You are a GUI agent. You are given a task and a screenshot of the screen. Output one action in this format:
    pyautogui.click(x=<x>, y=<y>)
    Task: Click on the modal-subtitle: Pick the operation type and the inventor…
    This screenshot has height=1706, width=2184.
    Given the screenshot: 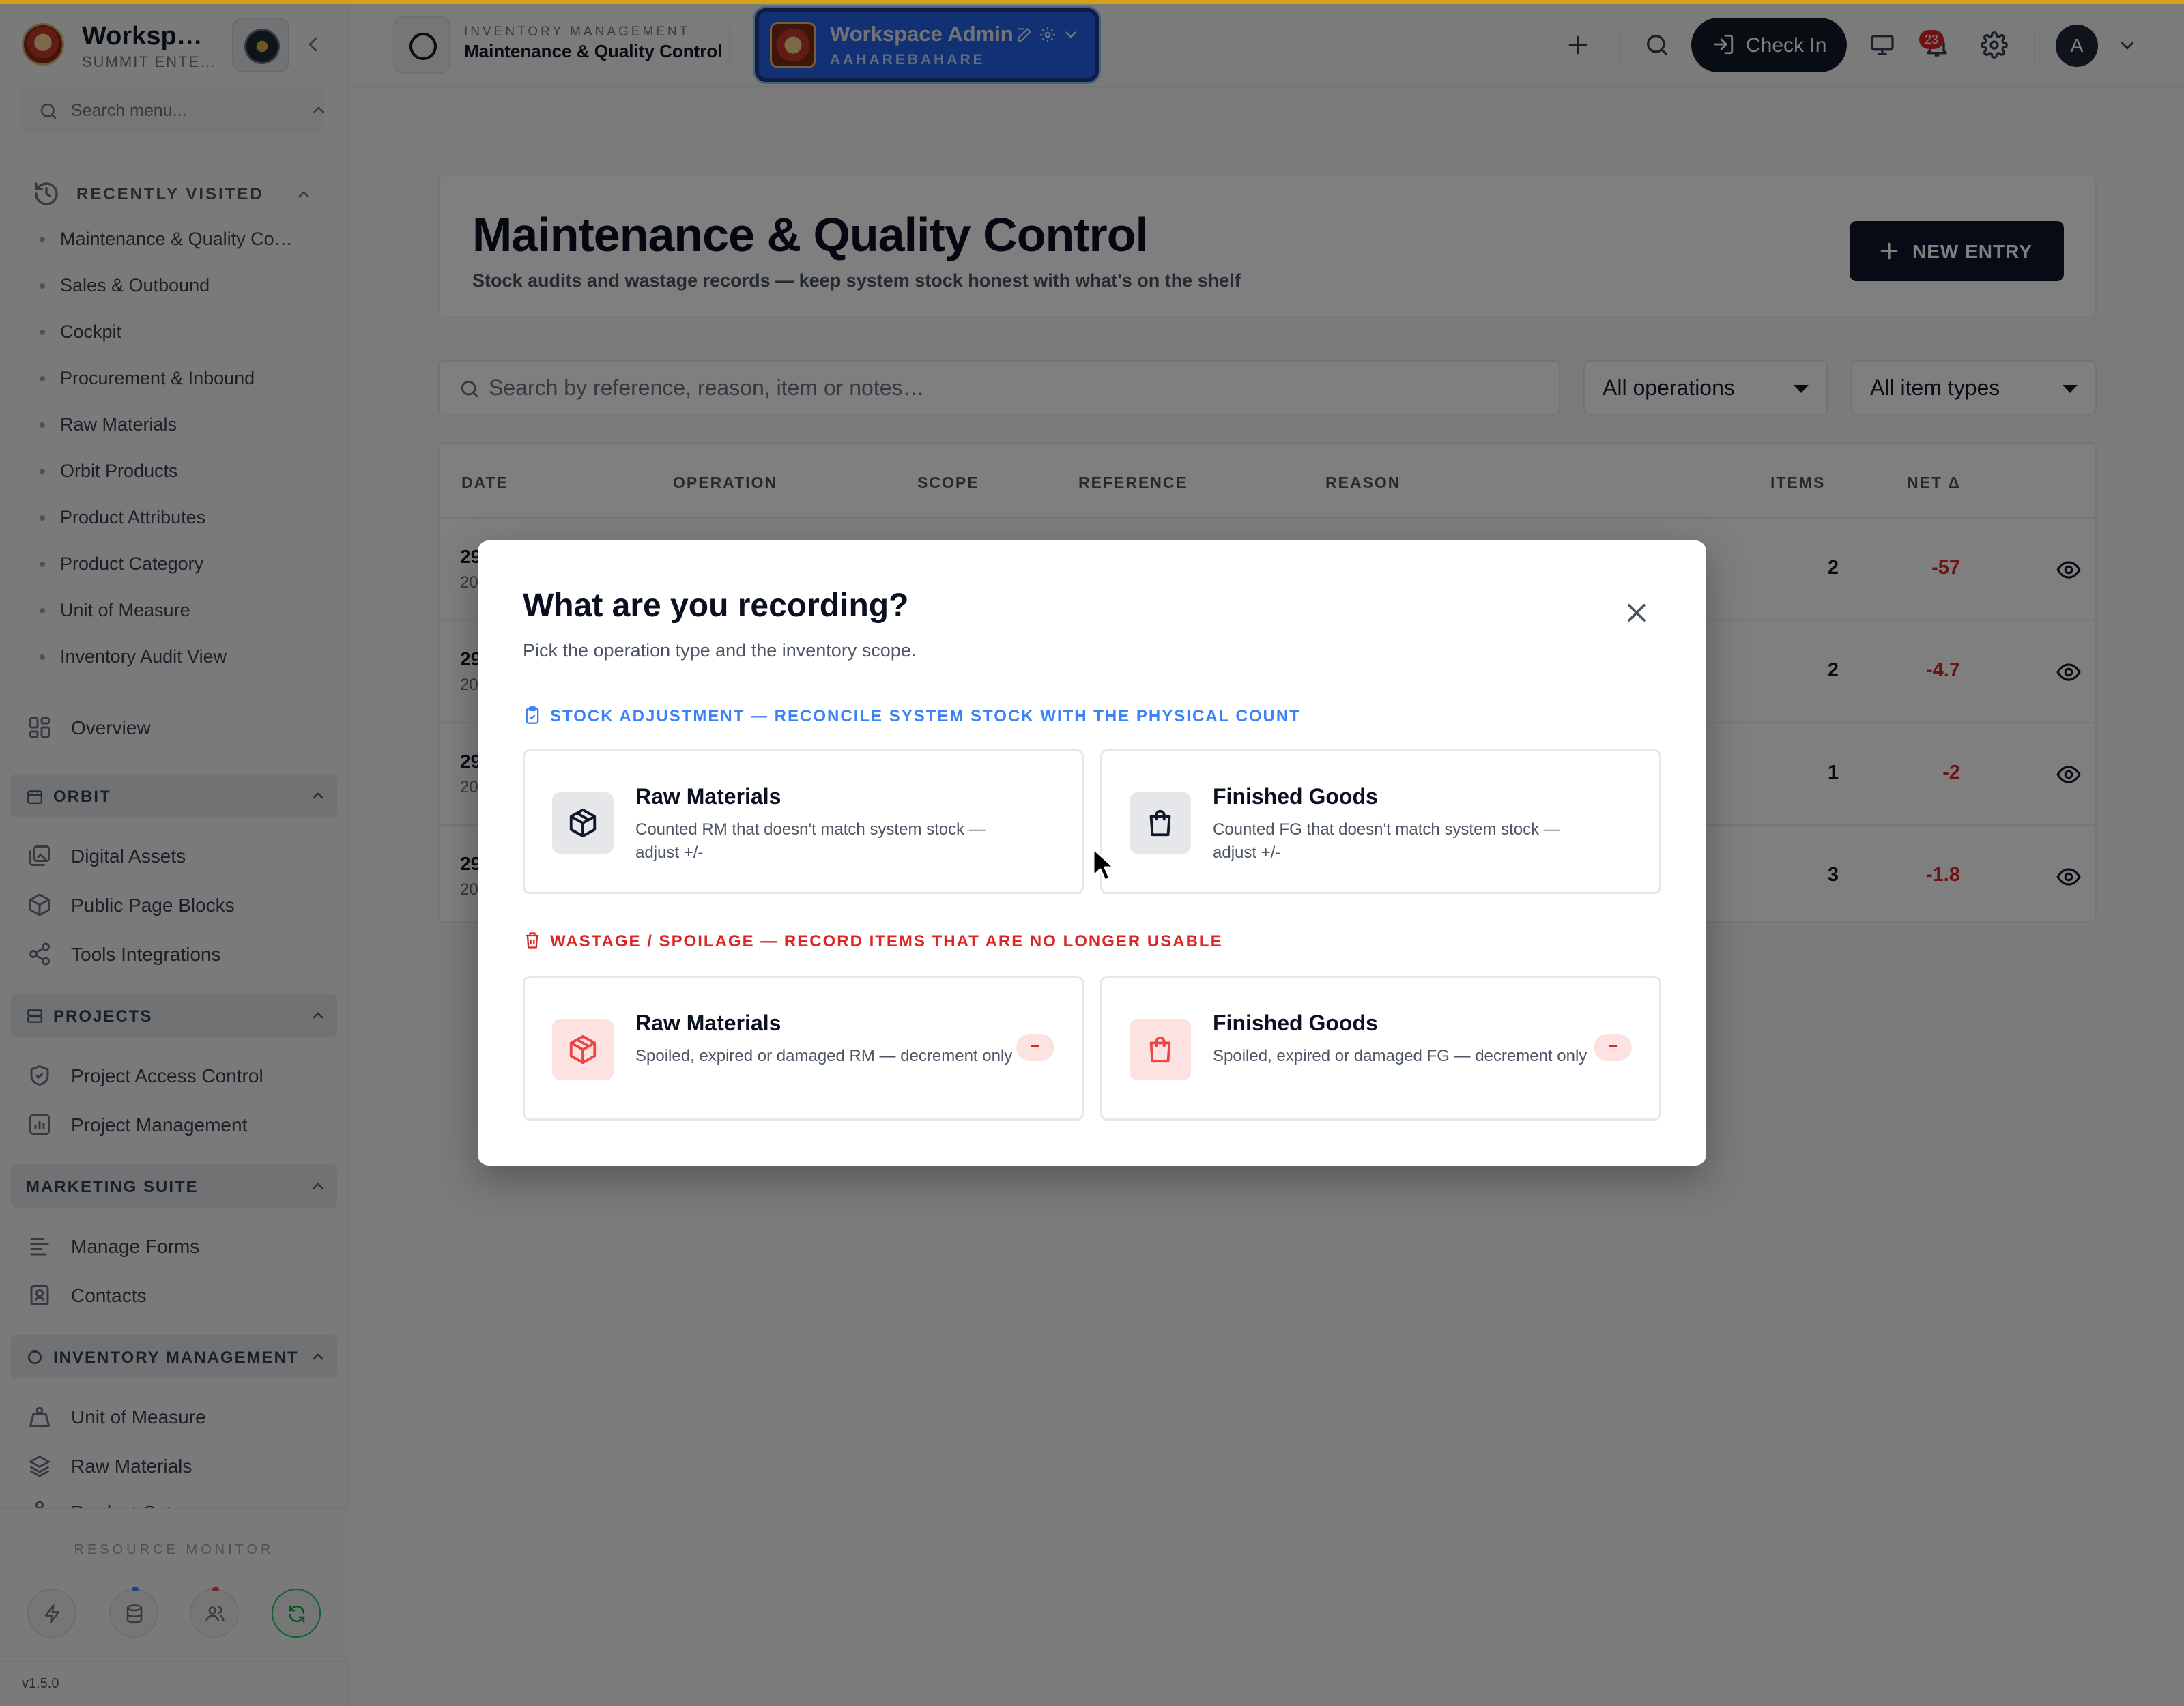 What is the action you would take?
    pyautogui.click(x=720, y=651)
    